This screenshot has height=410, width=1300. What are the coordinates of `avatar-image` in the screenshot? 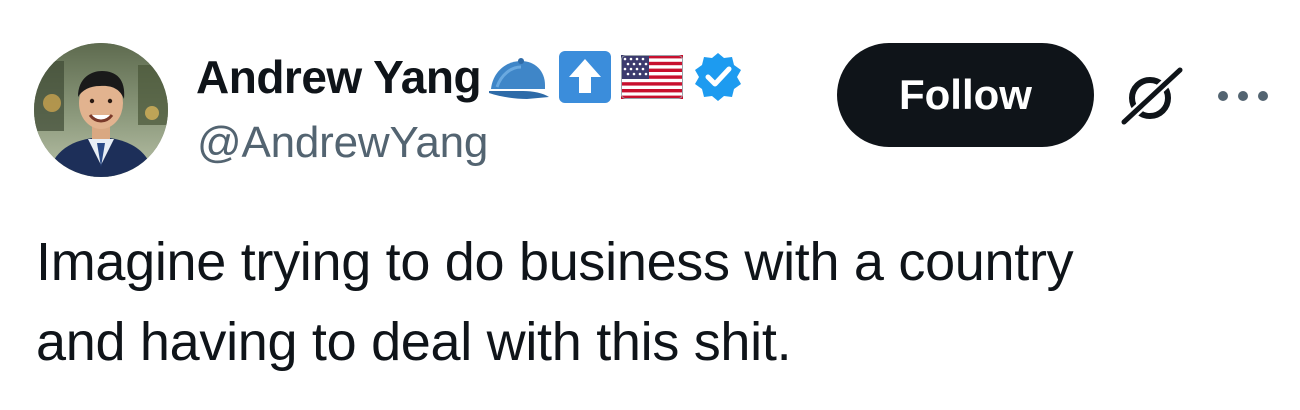 It's located at (101, 110).